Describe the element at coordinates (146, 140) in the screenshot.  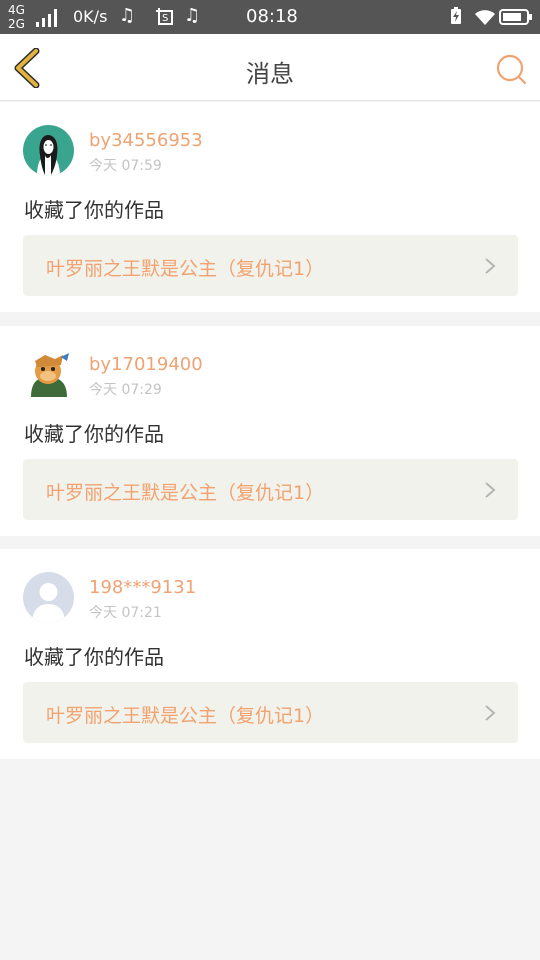
I see `username: by34556953` at that location.